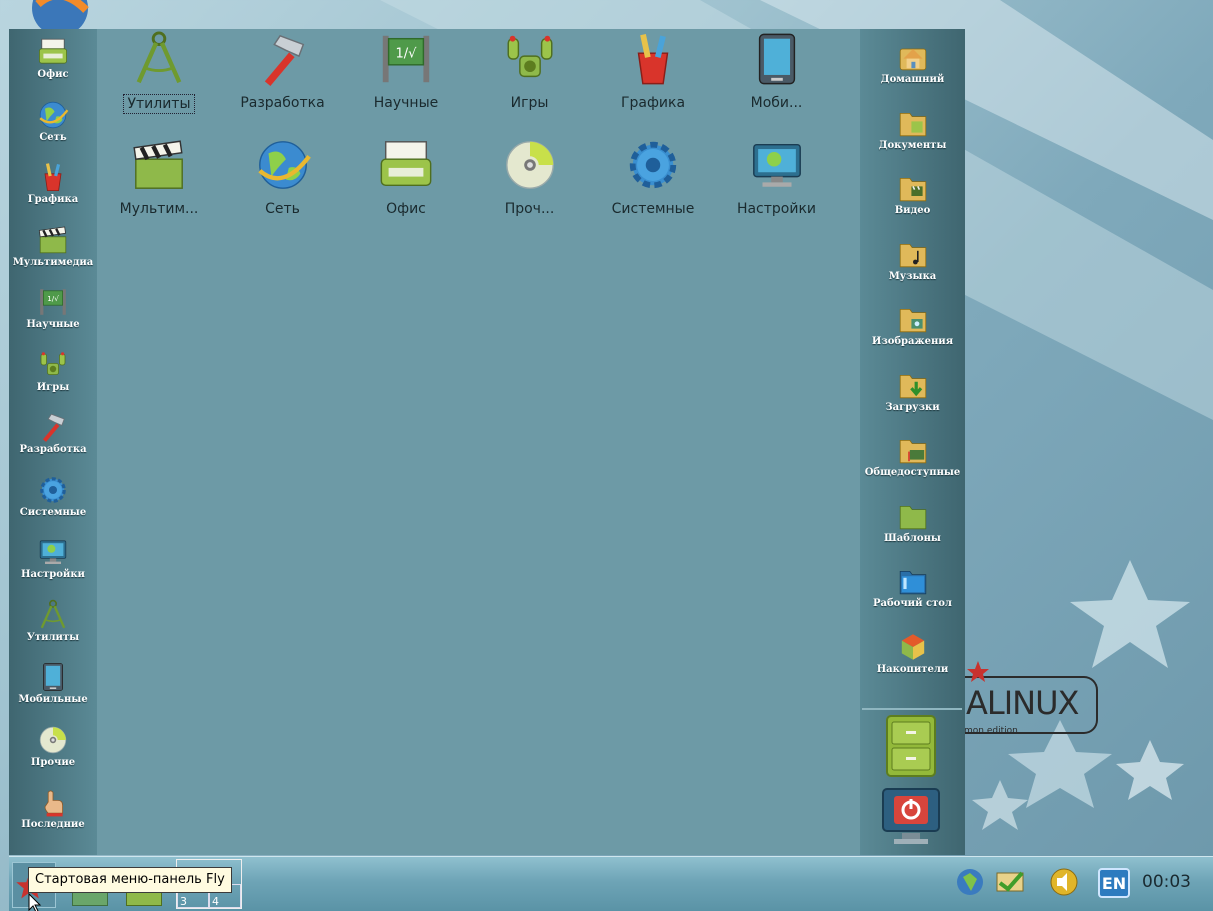 Image resolution: width=1213 pixels, height=911 pixels. Describe the element at coordinates (991, 731) in the screenshot. I see `brand-subtitle: mon edition` at that location.